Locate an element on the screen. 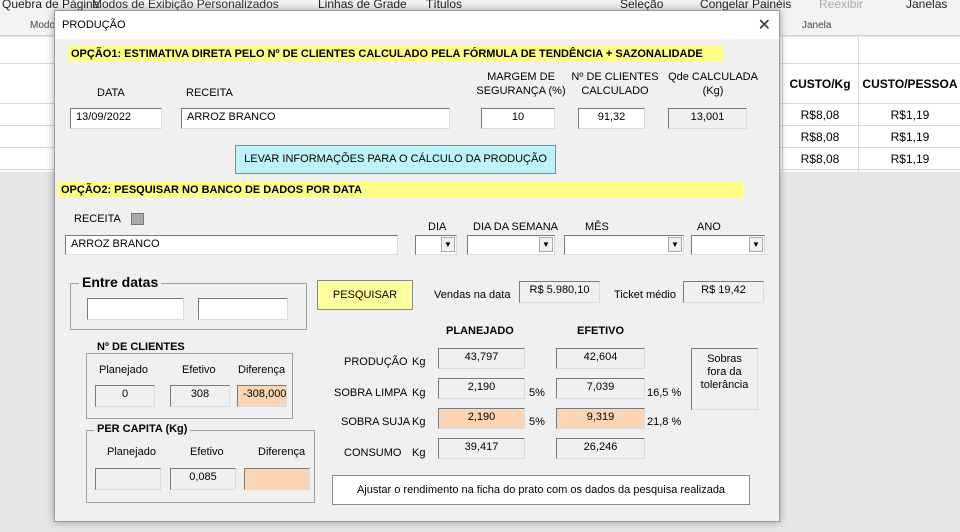 The height and width of the screenshot is (532, 960). recipe-search-field: ARROZ BRANCO is located at coordinates (231, 245).